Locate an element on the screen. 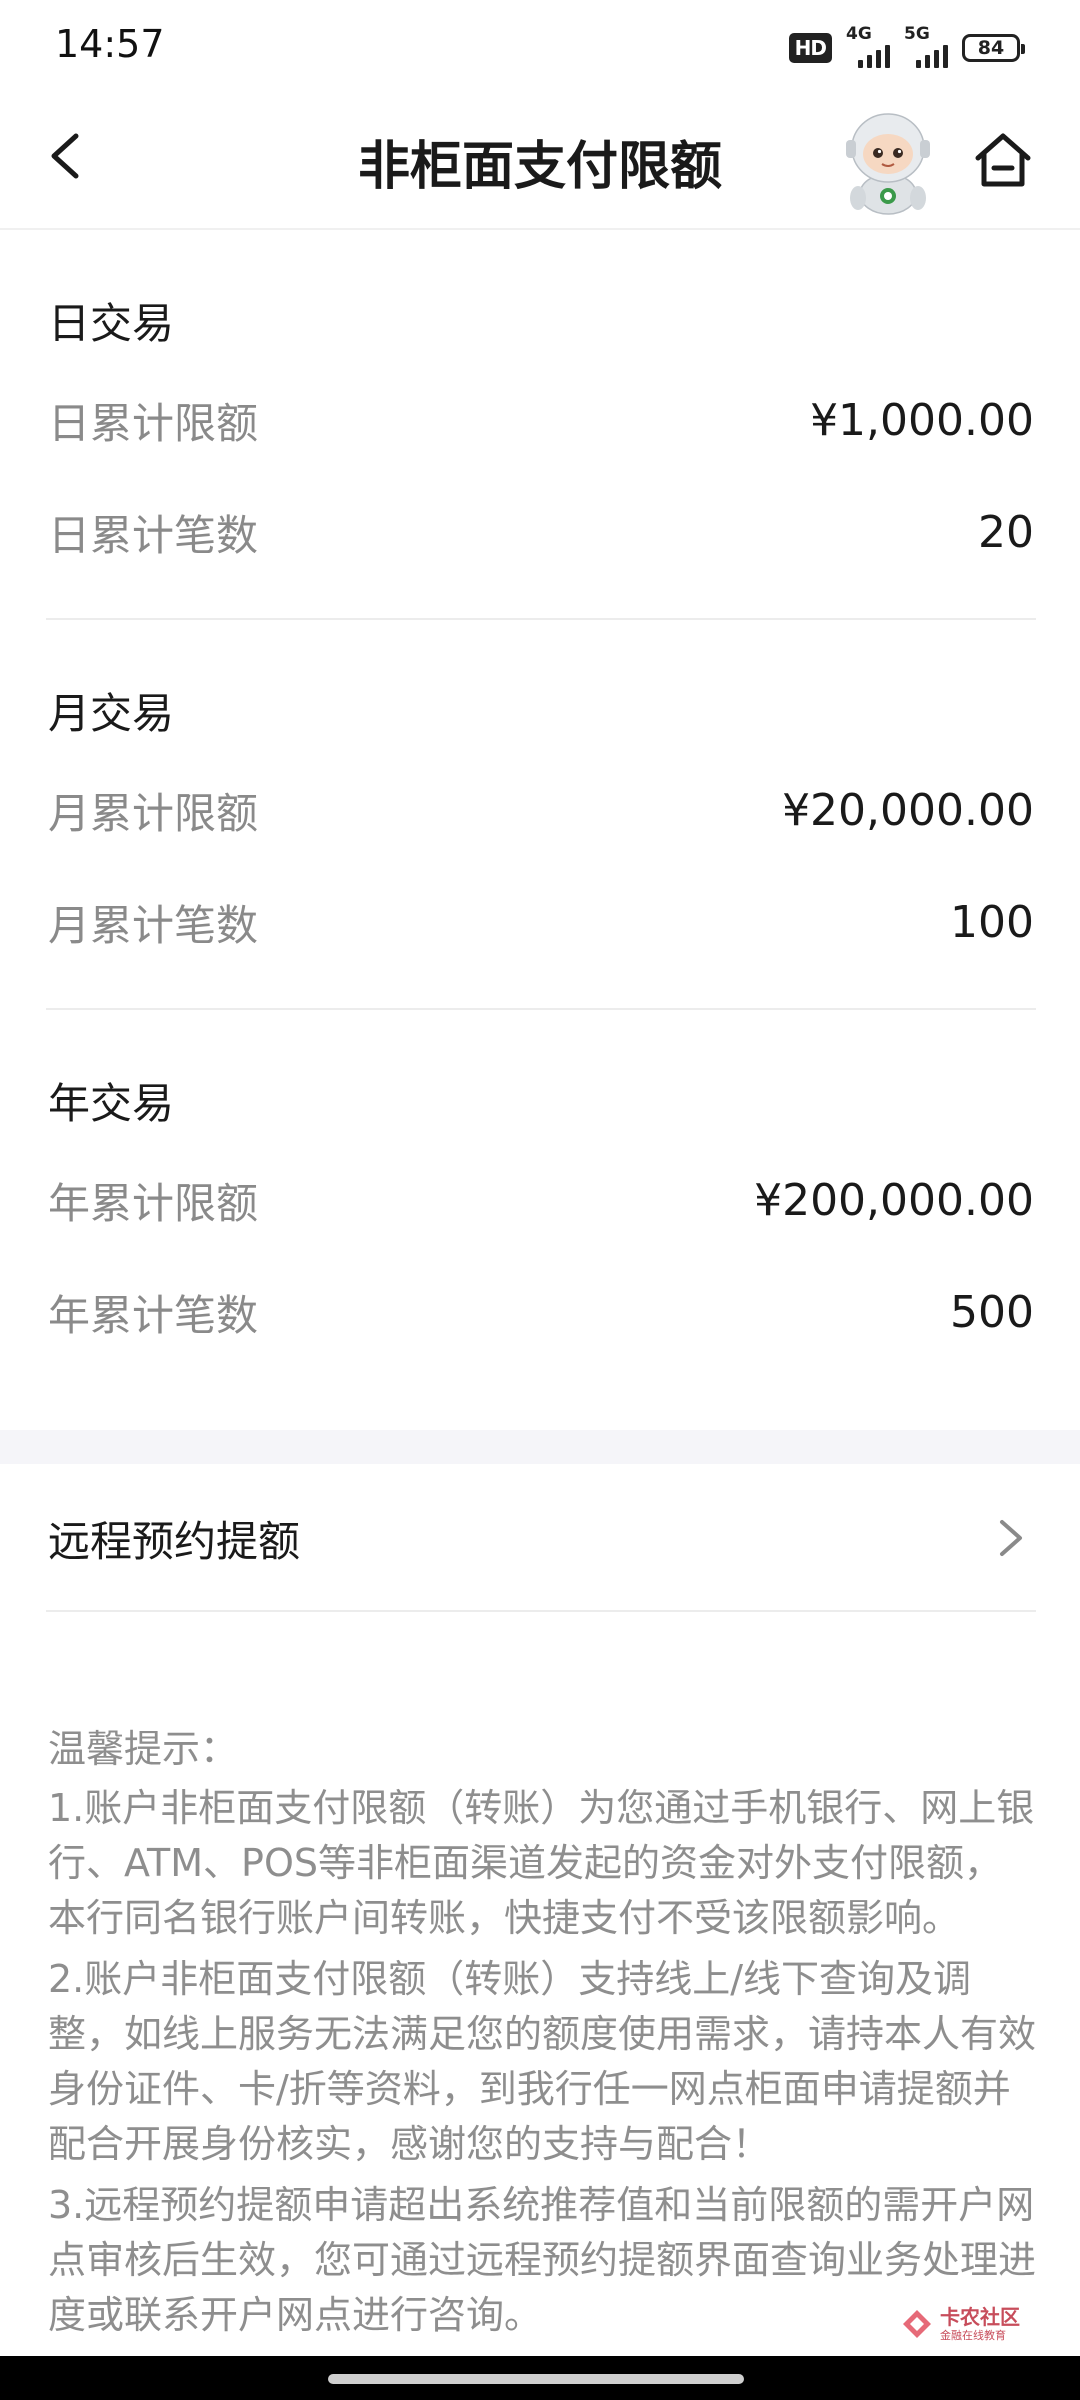  row-value: ¥20,000.00 is located at coordinates (908, 810).